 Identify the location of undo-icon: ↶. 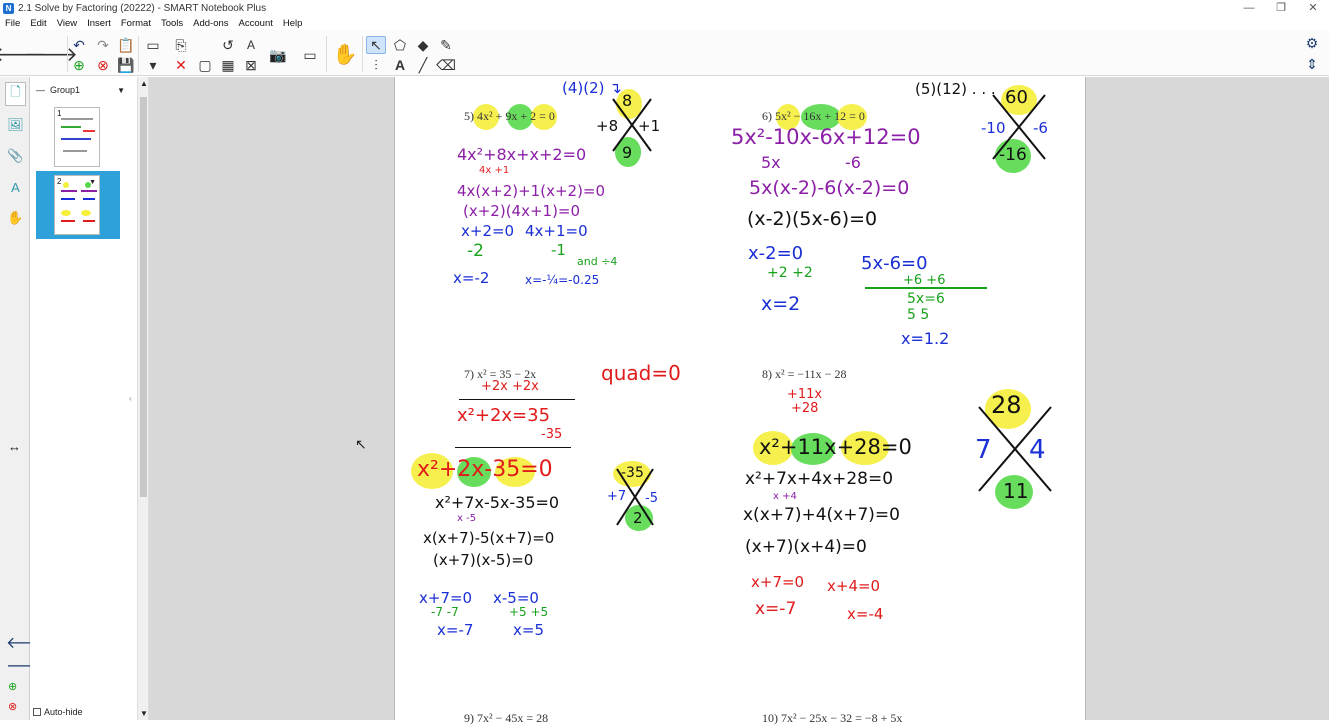
(79, 45).